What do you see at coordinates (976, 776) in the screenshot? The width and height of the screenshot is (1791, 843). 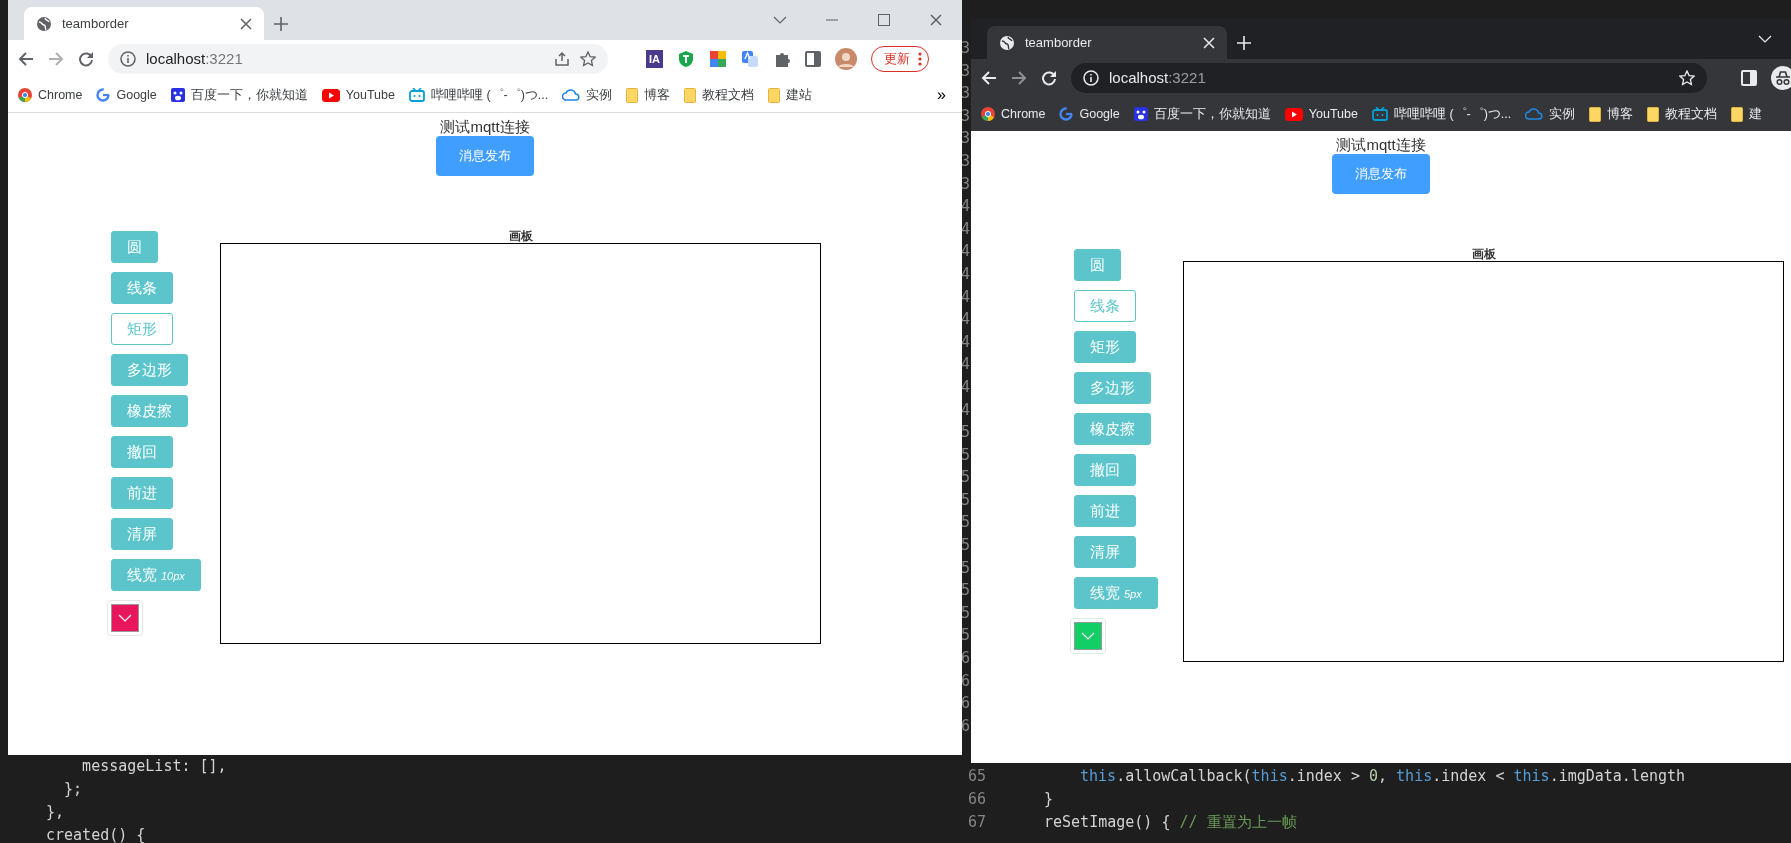 I see `line-number: 65` at bounding box center [976, 776].